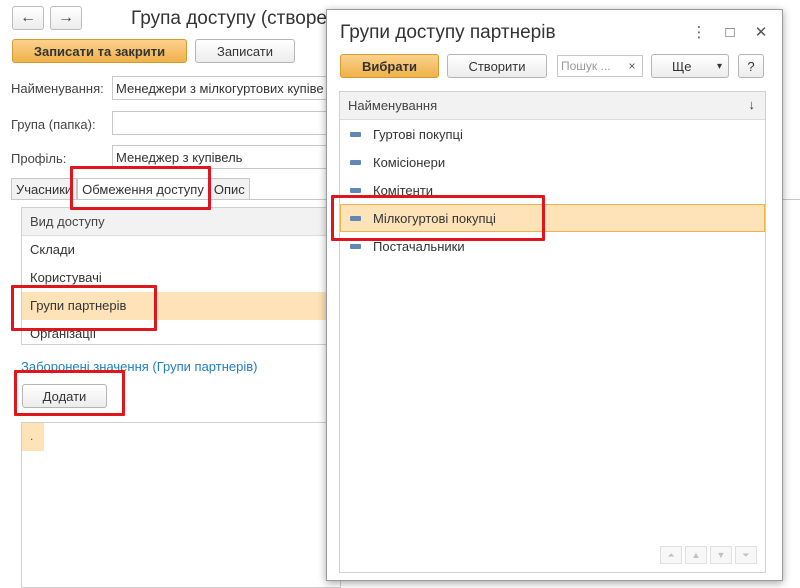  What do you see at coordinates (448, 32) in the screenshot?
I see `dialog-title: Групи доступу партнерів` at bounding box center [448, 32].